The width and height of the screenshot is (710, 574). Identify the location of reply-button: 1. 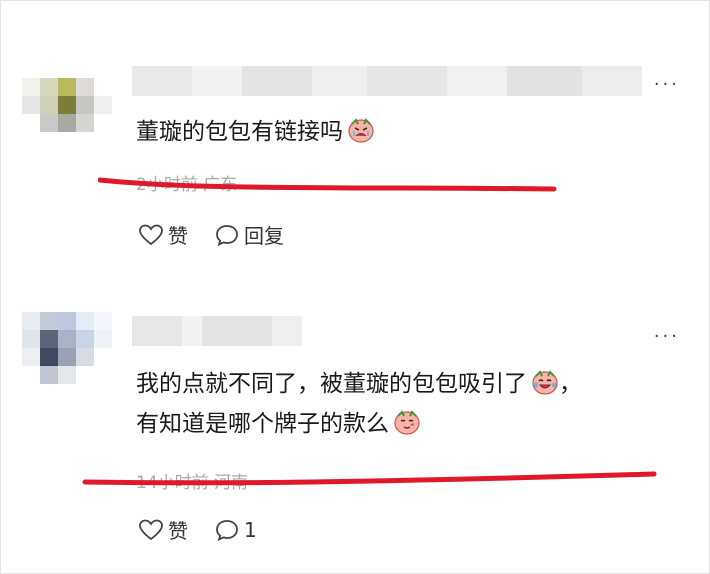
(235, 530).